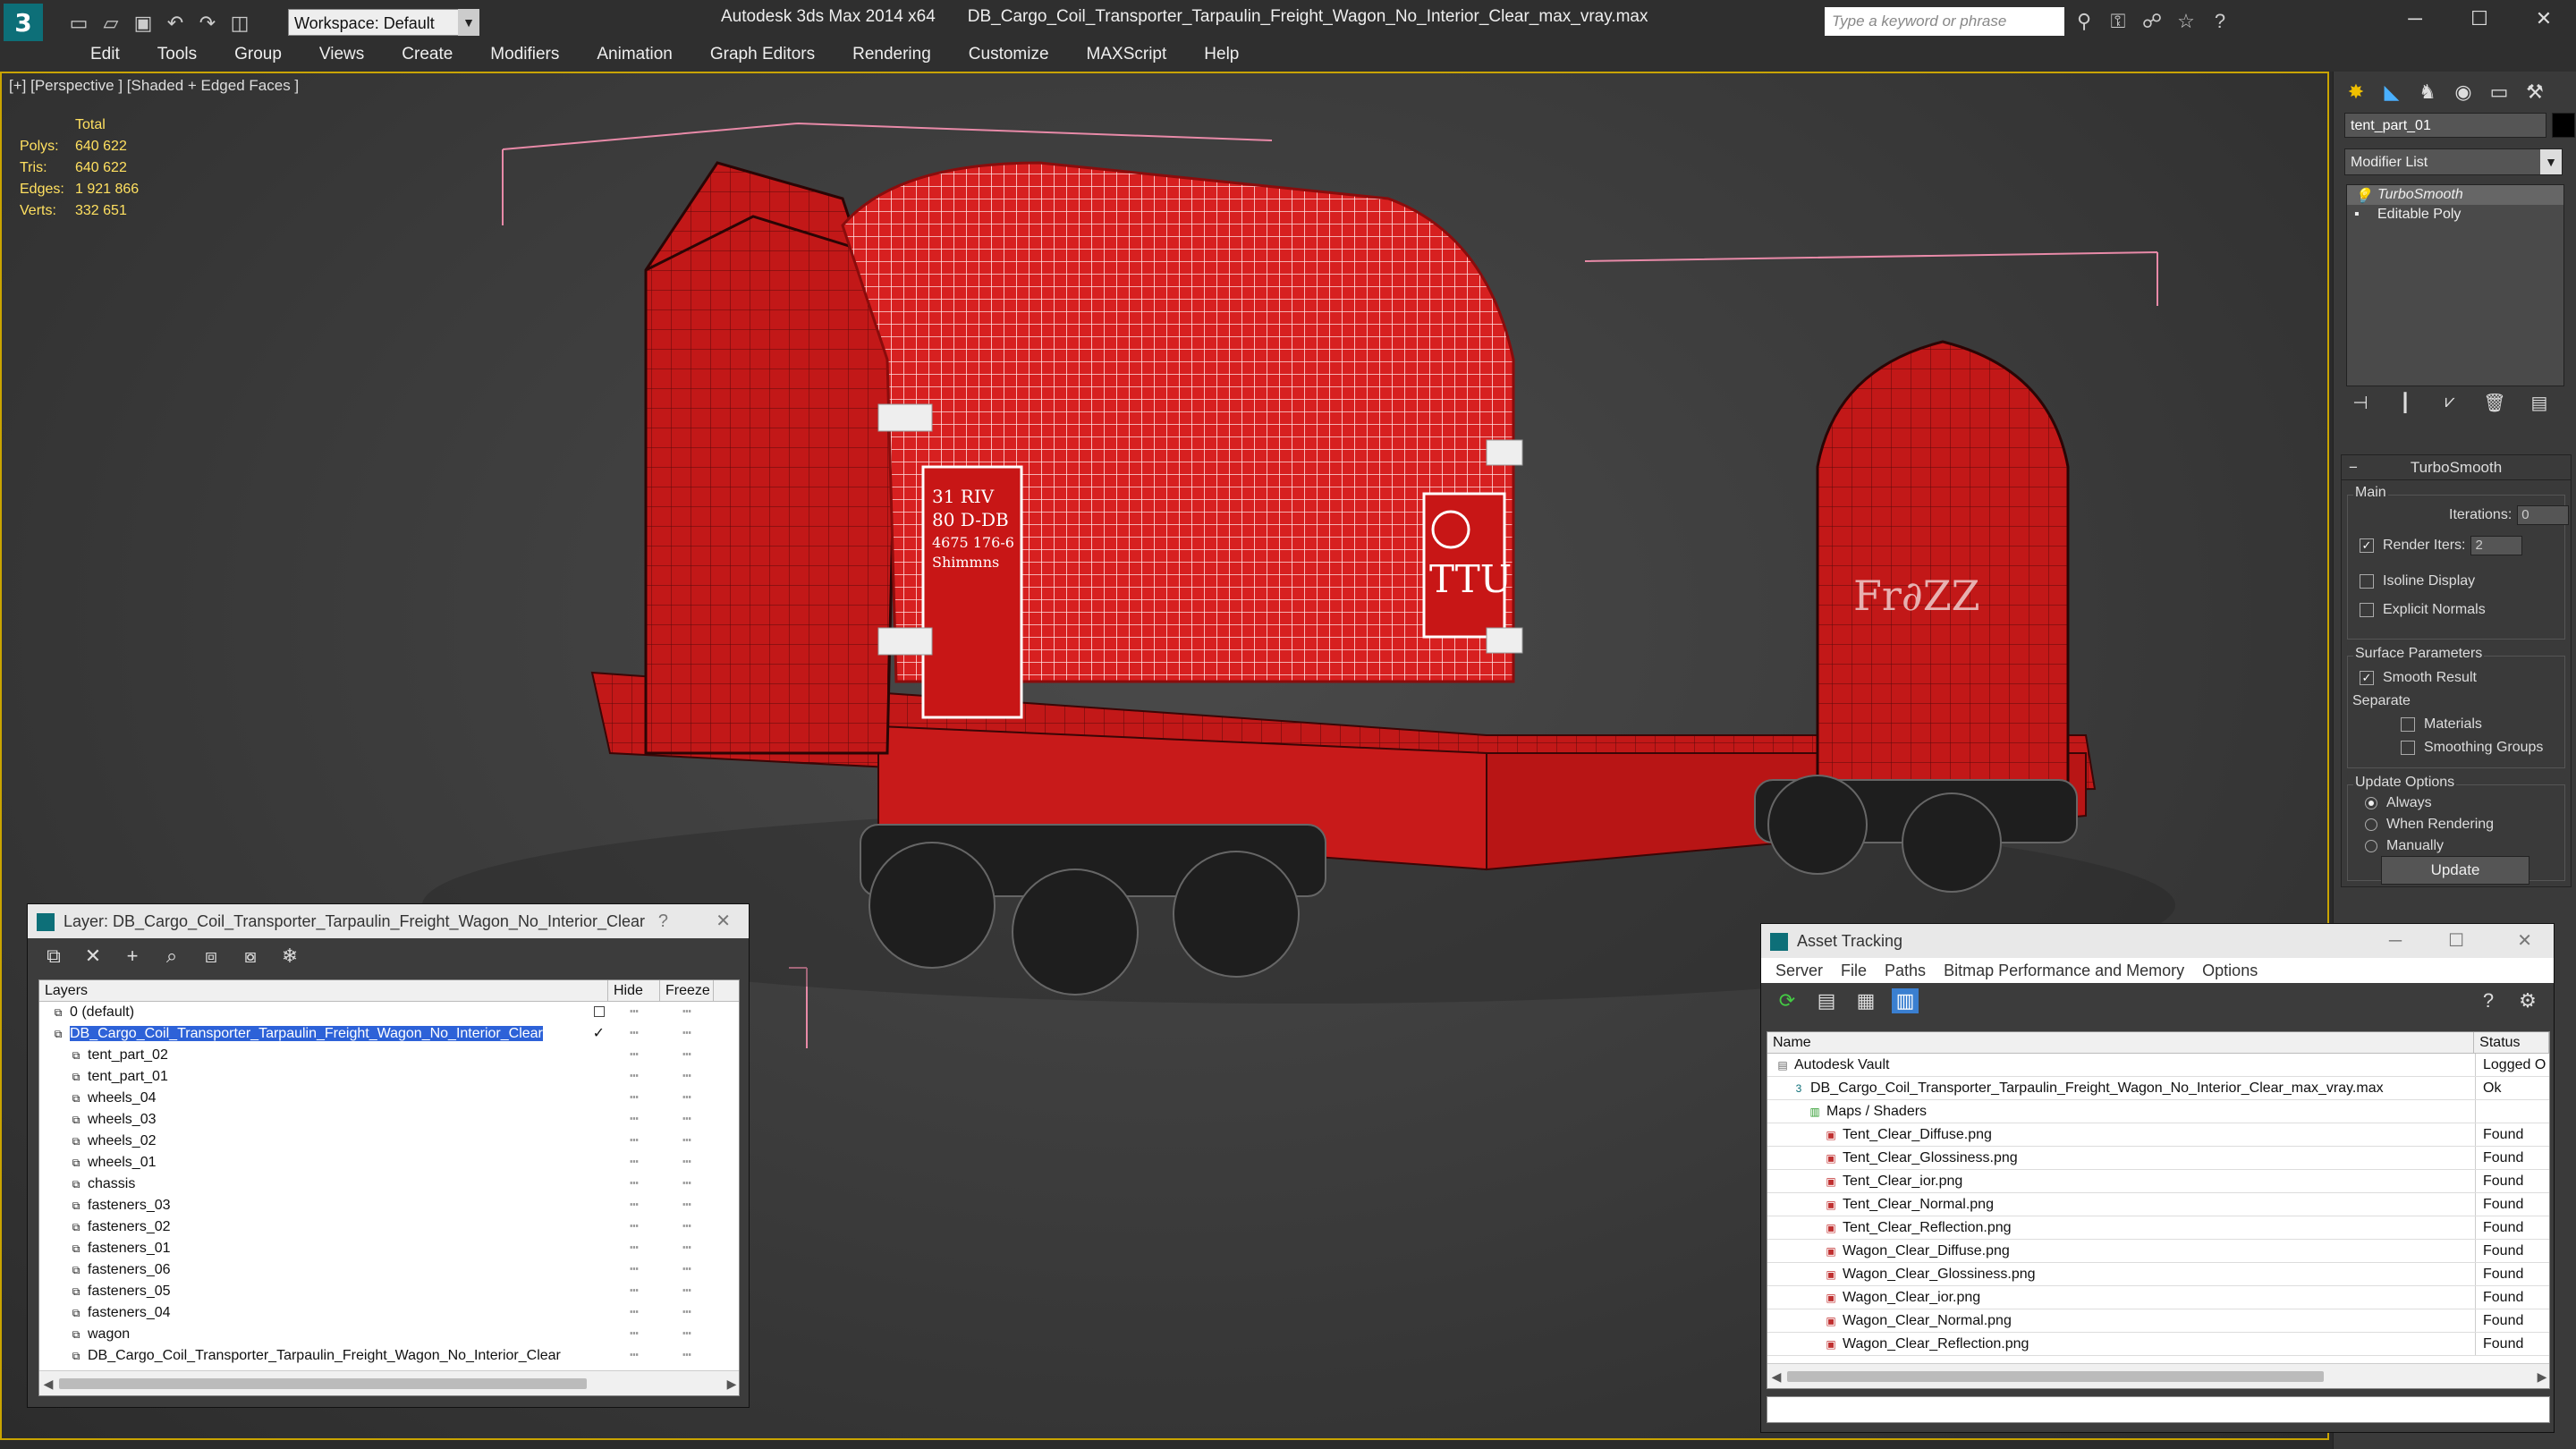 This screenshot has height=1449, width=2576. I want to click on show-end-result-icon: ┃, so click(2405, 404).